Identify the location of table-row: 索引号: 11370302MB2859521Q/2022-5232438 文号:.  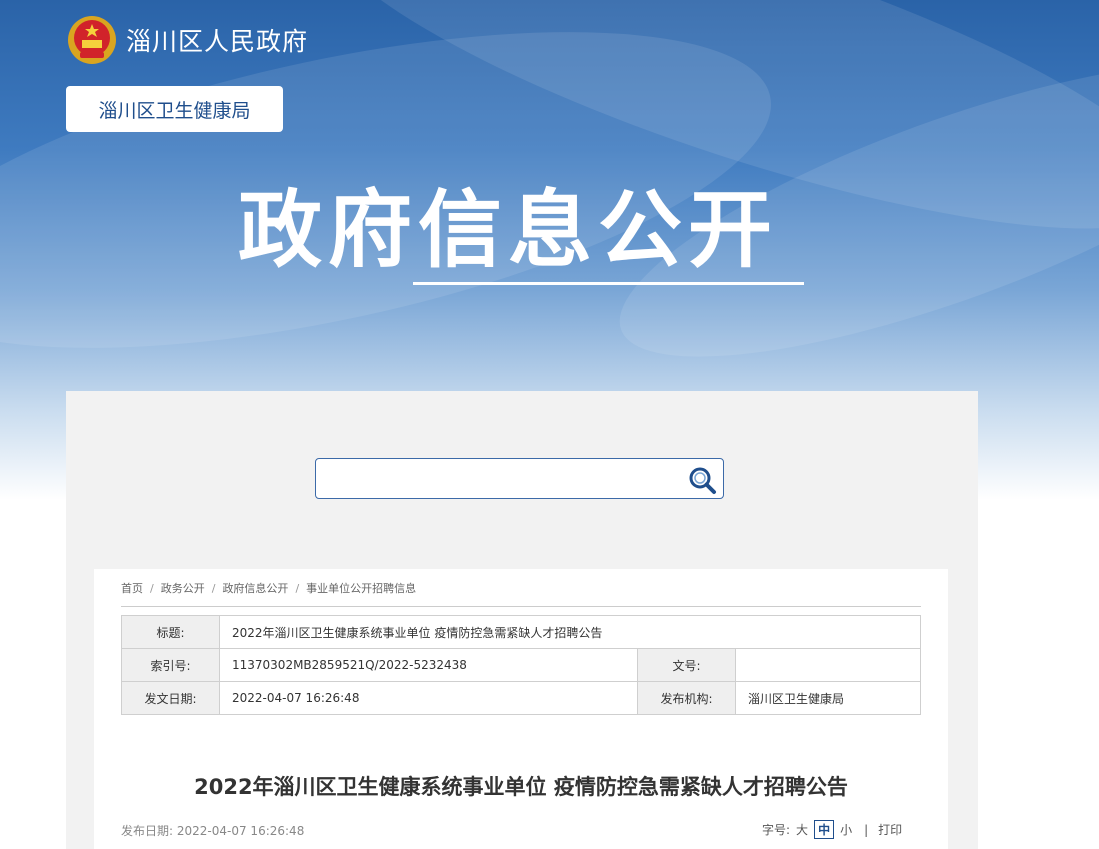
(521, 665).